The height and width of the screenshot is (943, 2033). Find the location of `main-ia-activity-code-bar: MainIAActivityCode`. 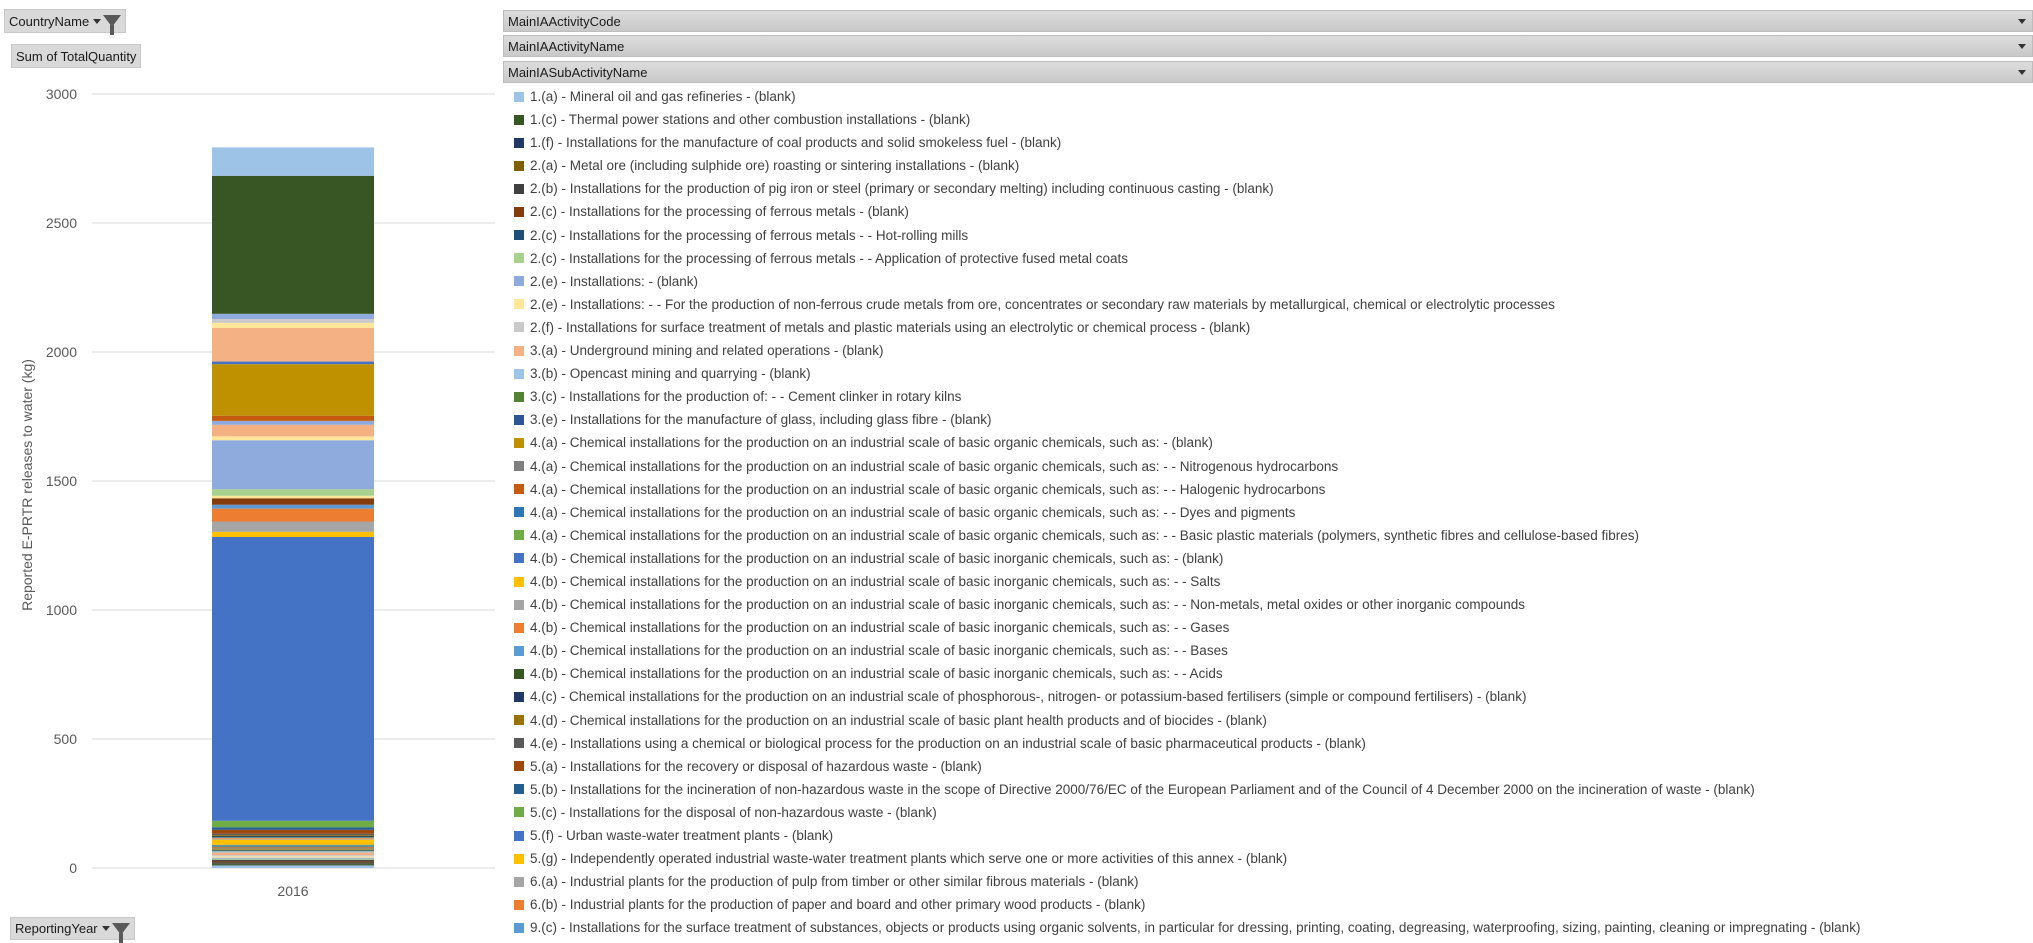

main-ia-activity-code-bar: MainIAActivityCode is located at coordinates (1268, 21).